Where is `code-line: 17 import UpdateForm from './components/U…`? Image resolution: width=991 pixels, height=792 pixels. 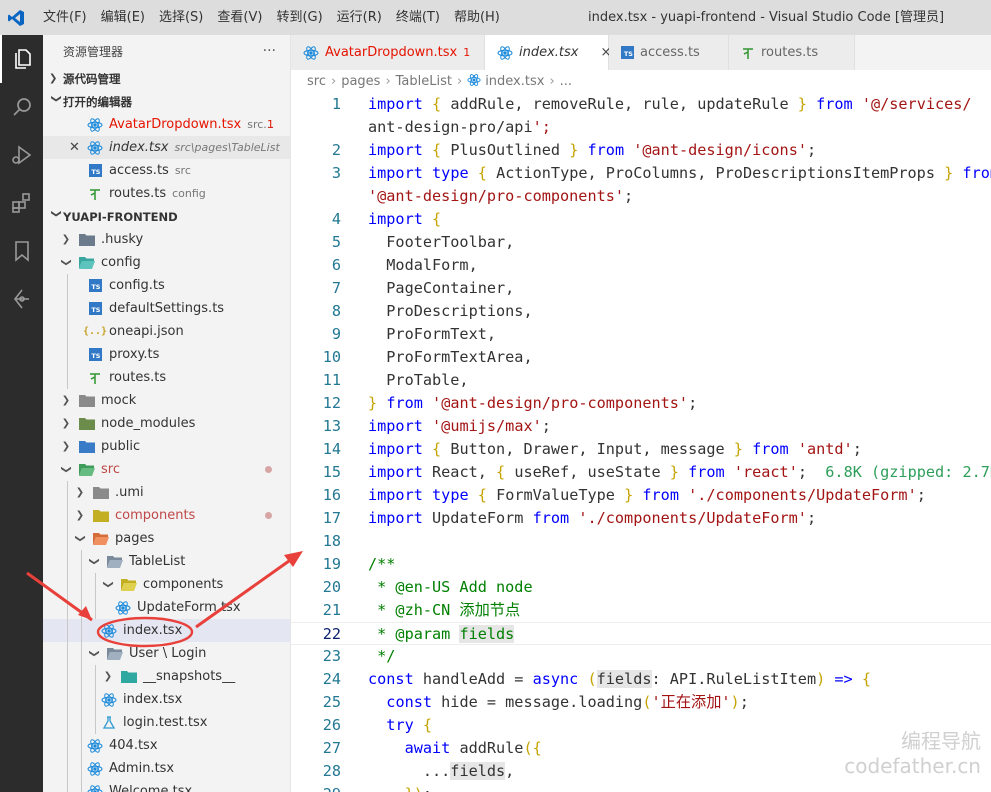
code-line: 17 import UpdateForm from './components/U… is located at coordinates (641, 518).